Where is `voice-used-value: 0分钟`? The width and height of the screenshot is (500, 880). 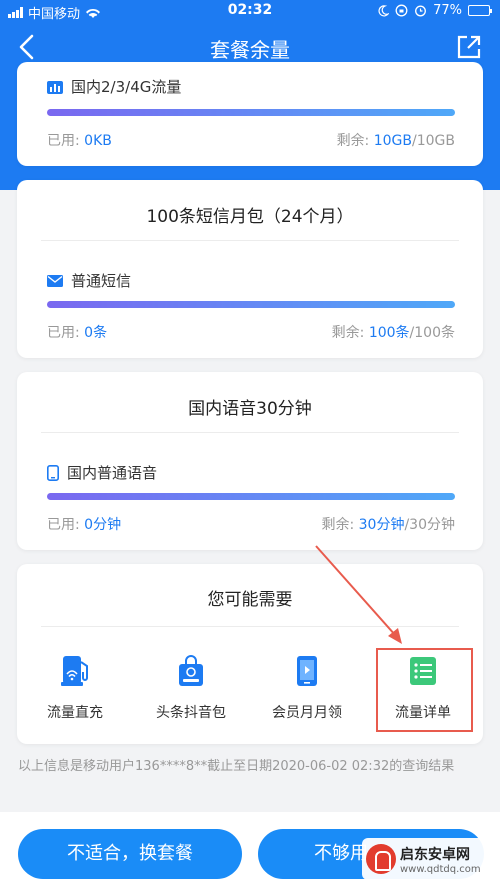 voice-used-value: 0分钟 is located at coordinates (103, 525).